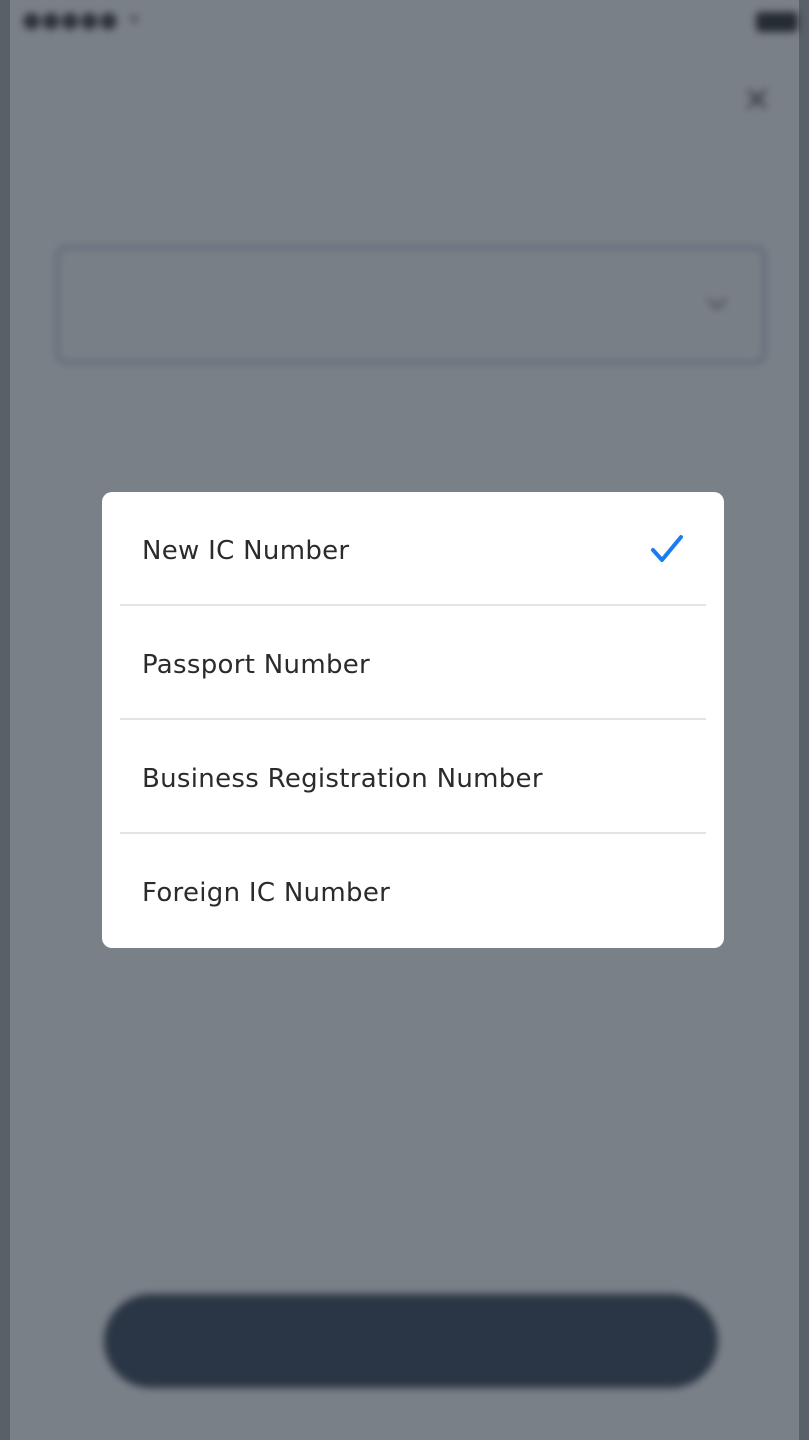 The image size is (809, 1440). Describe the element at coordinates (266, 893) in the screenshot. I see `option-label: Foreign IC Number` at that location.